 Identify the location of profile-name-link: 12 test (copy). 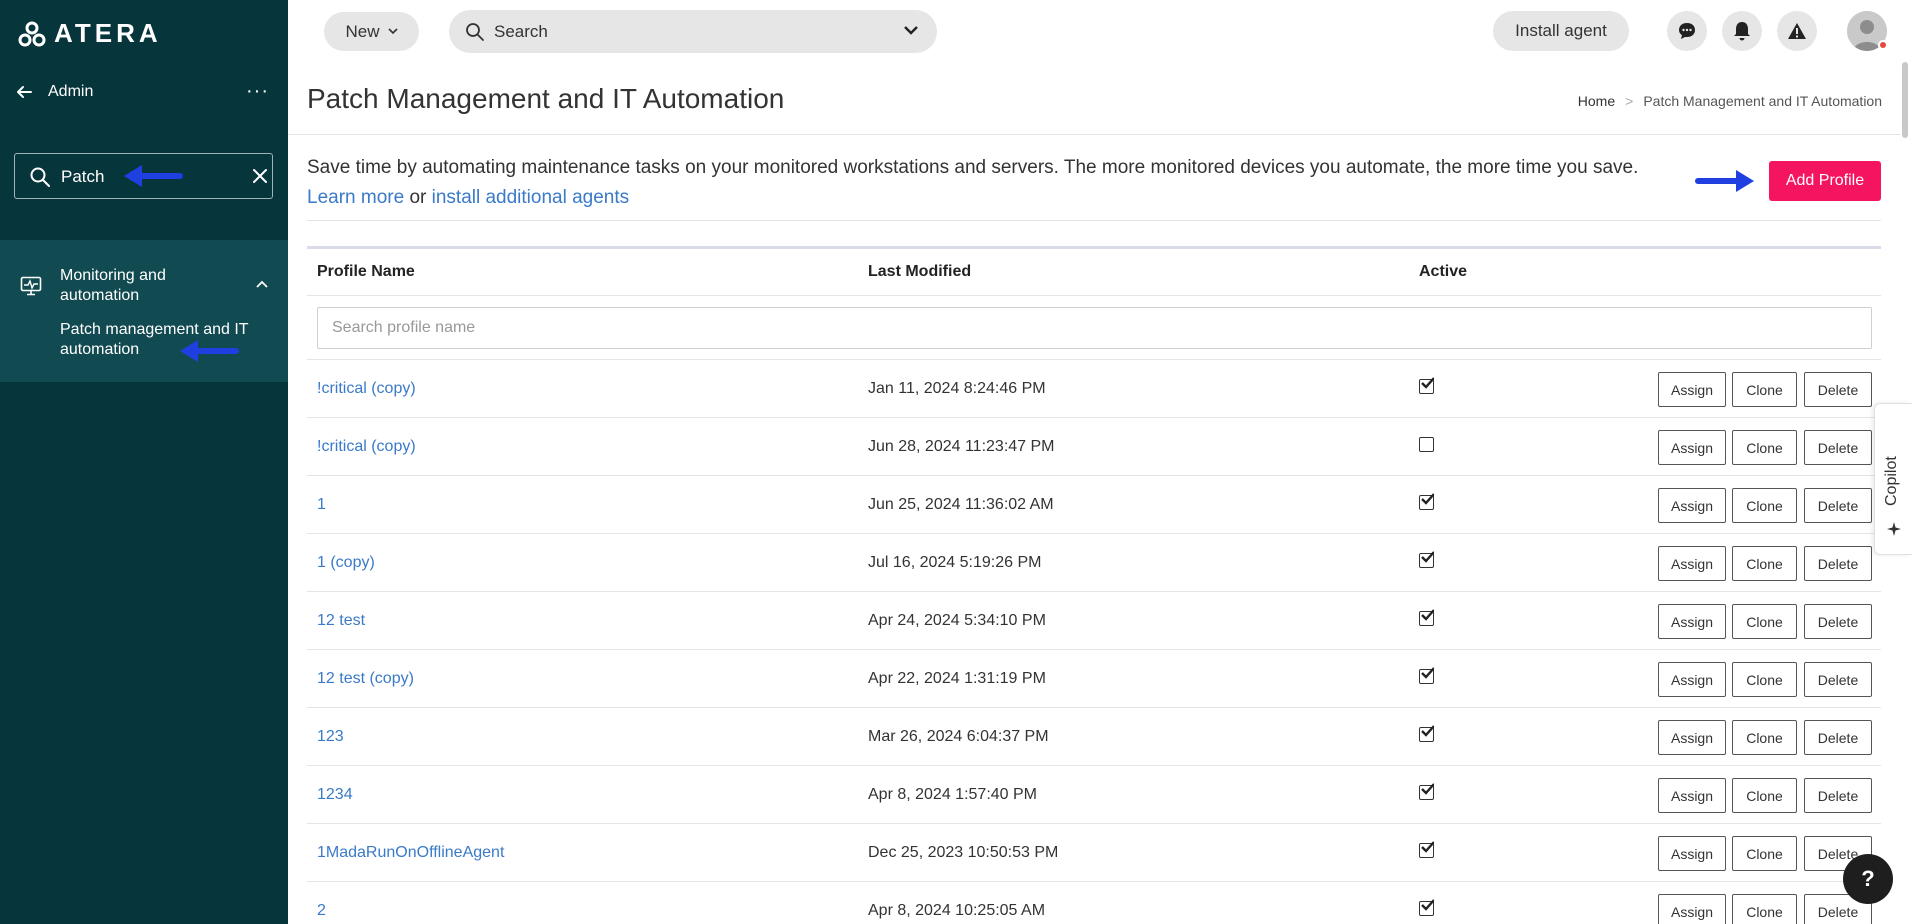
(365, 679).